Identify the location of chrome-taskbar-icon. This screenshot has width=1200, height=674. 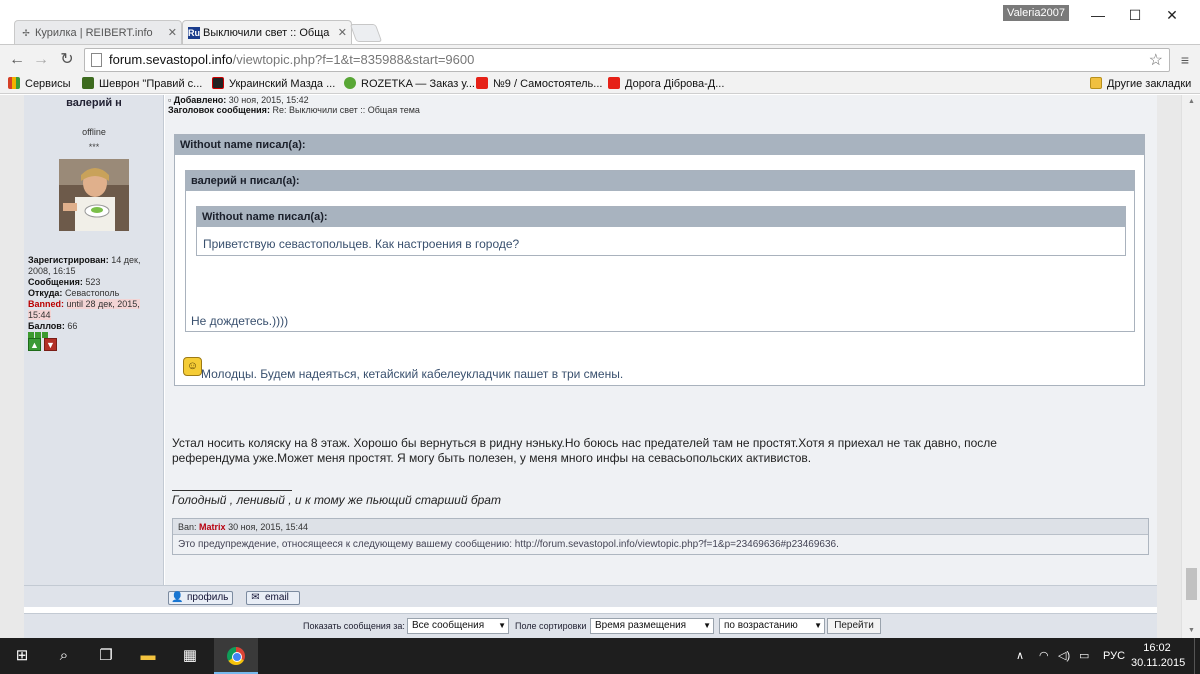
(236, 656).